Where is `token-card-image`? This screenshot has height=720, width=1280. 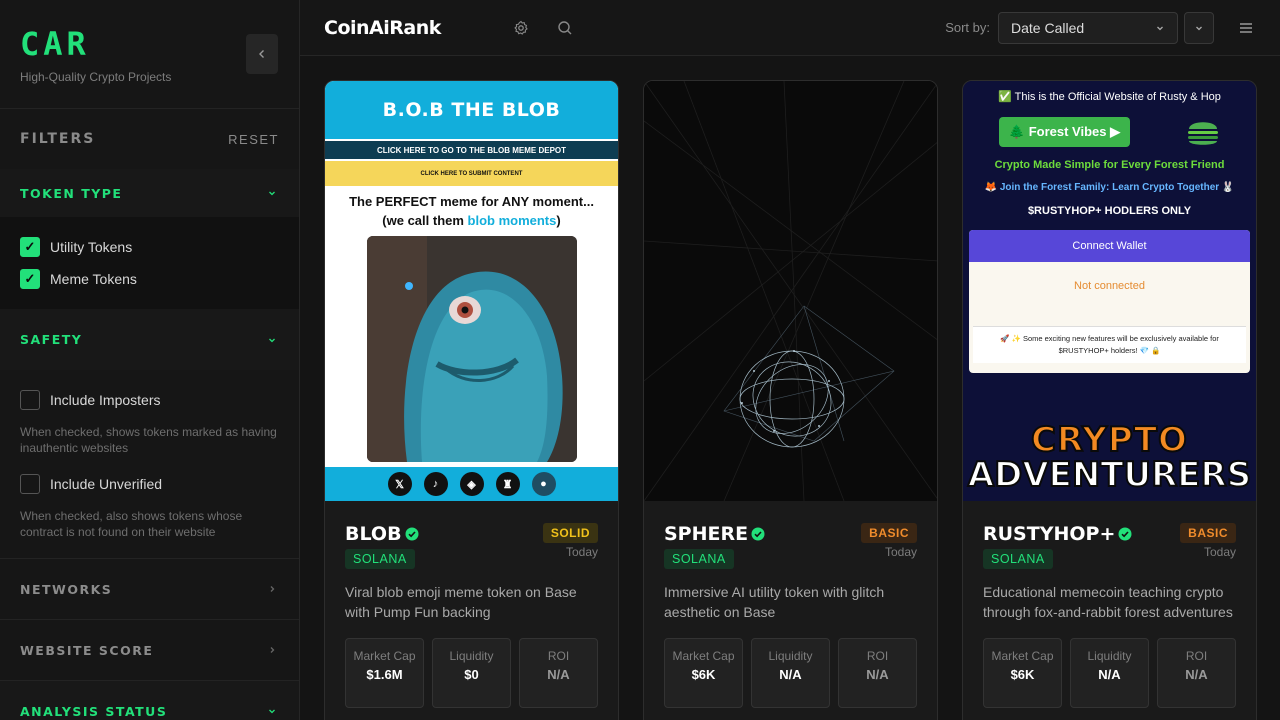 token-card-image is located at coordinates (790, 291).